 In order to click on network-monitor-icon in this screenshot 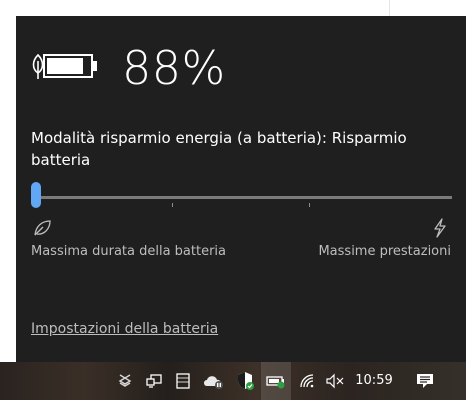, I will do `click(154, 381)`.